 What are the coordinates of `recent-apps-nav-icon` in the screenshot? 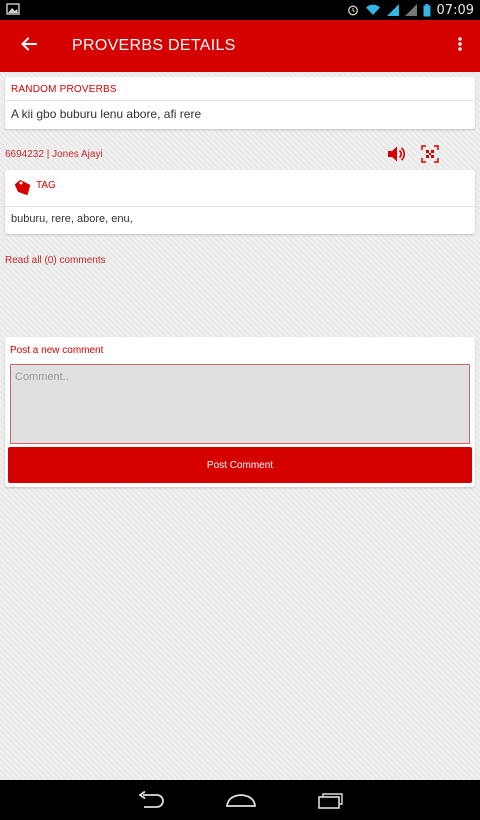 It's located at (331, 800).